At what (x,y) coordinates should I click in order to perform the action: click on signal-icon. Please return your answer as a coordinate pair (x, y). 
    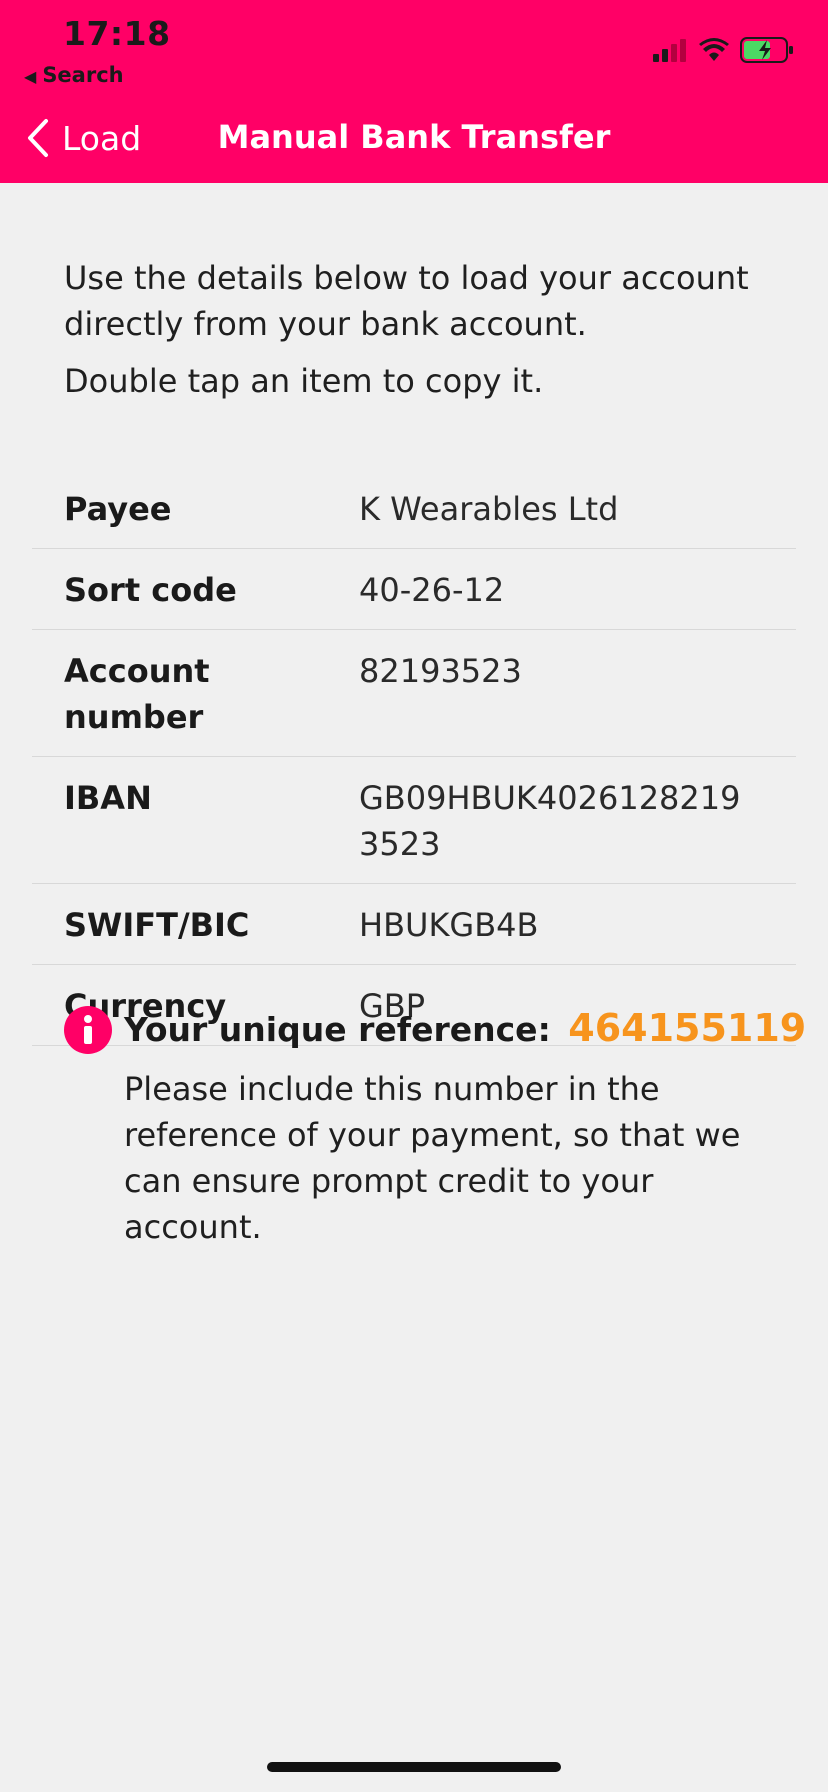
    Looking at the image, I should click on (669, 50).